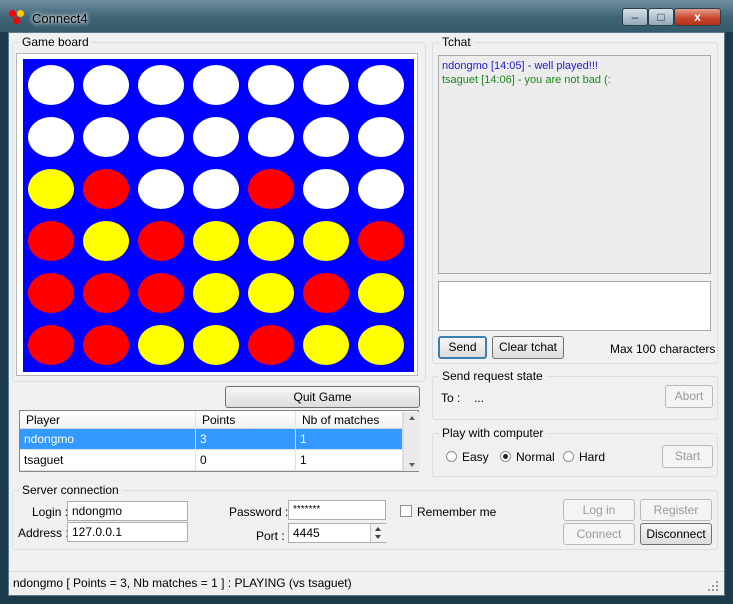 This screenshot has height=604, width=733. I want to click on login-input: ndongmo, so click(127, 511).